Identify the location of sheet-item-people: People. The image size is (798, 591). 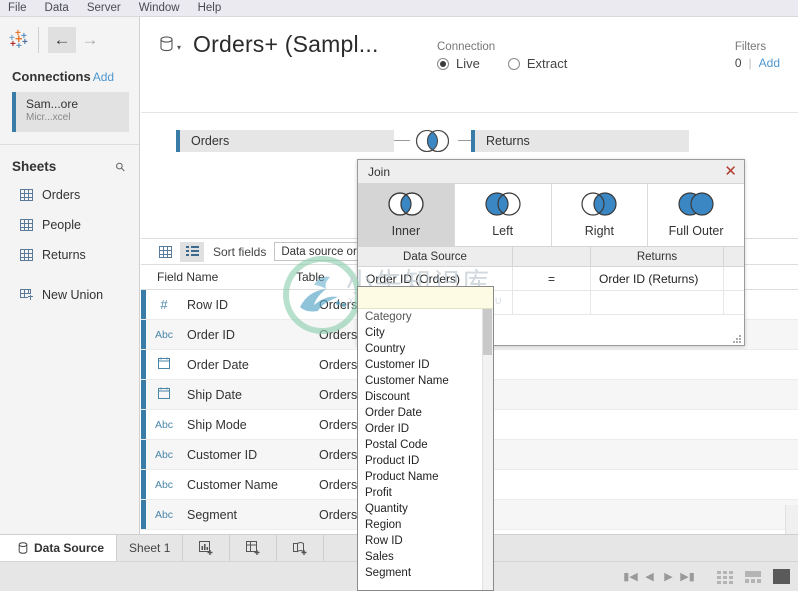
(69, 225).